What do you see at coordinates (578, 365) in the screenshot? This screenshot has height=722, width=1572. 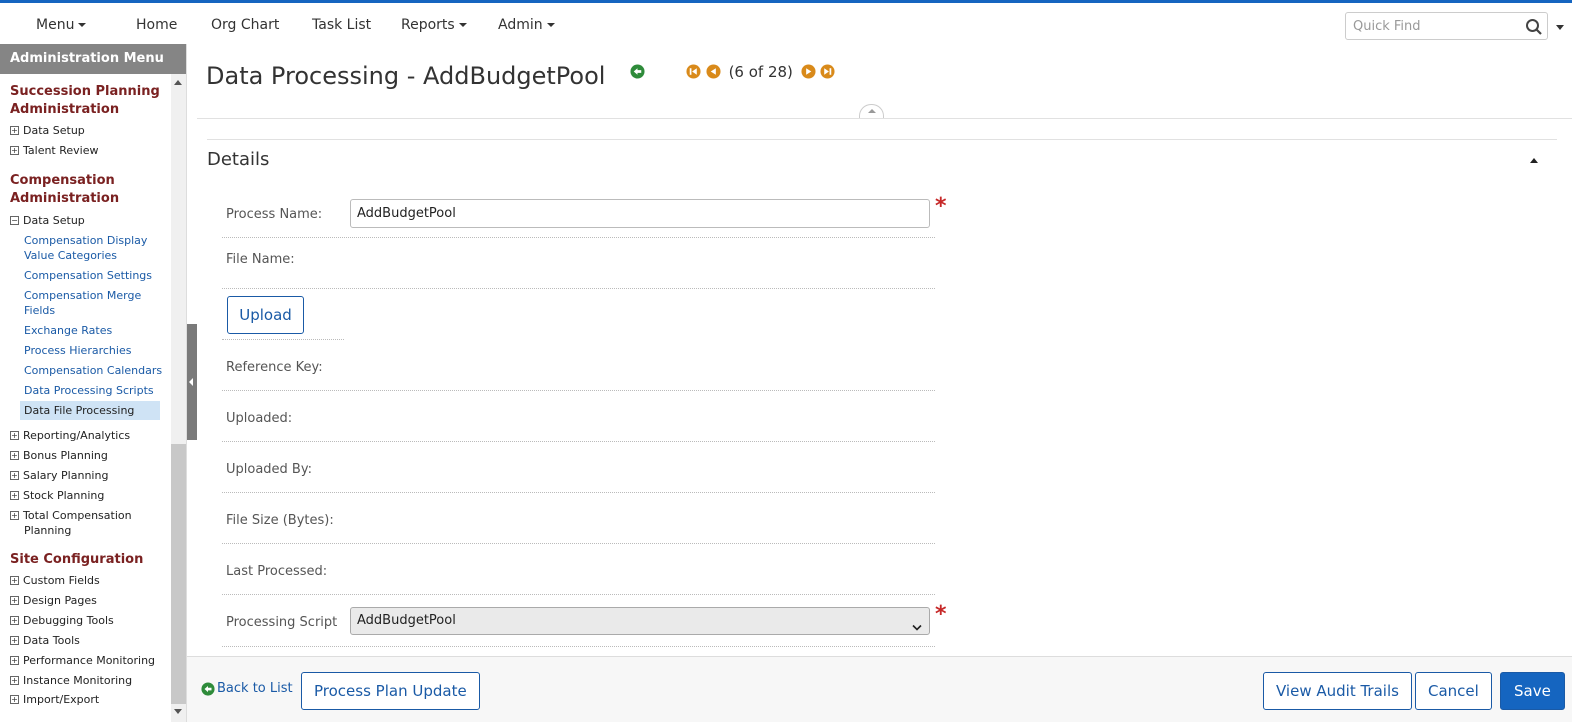 I see `reference-key-row: Reference Key:` at bounding box center [578, 365].